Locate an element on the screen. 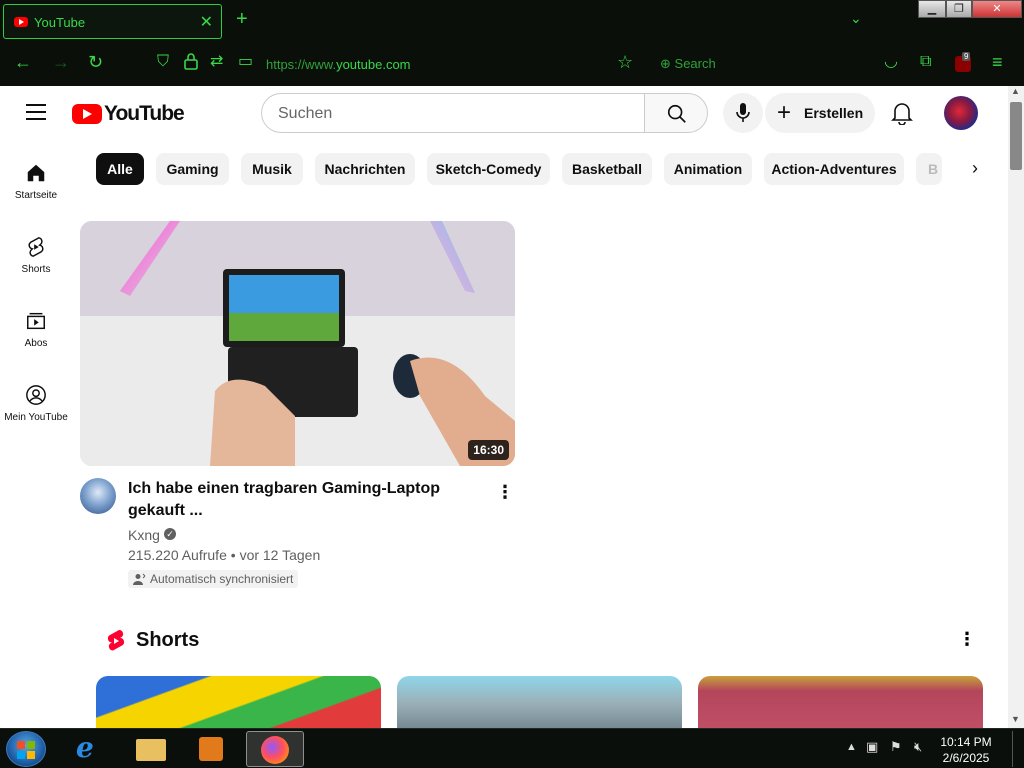 The image size is (1024, 768). video-more-options-icon: ⋮ is located at coordinates (505, 492).